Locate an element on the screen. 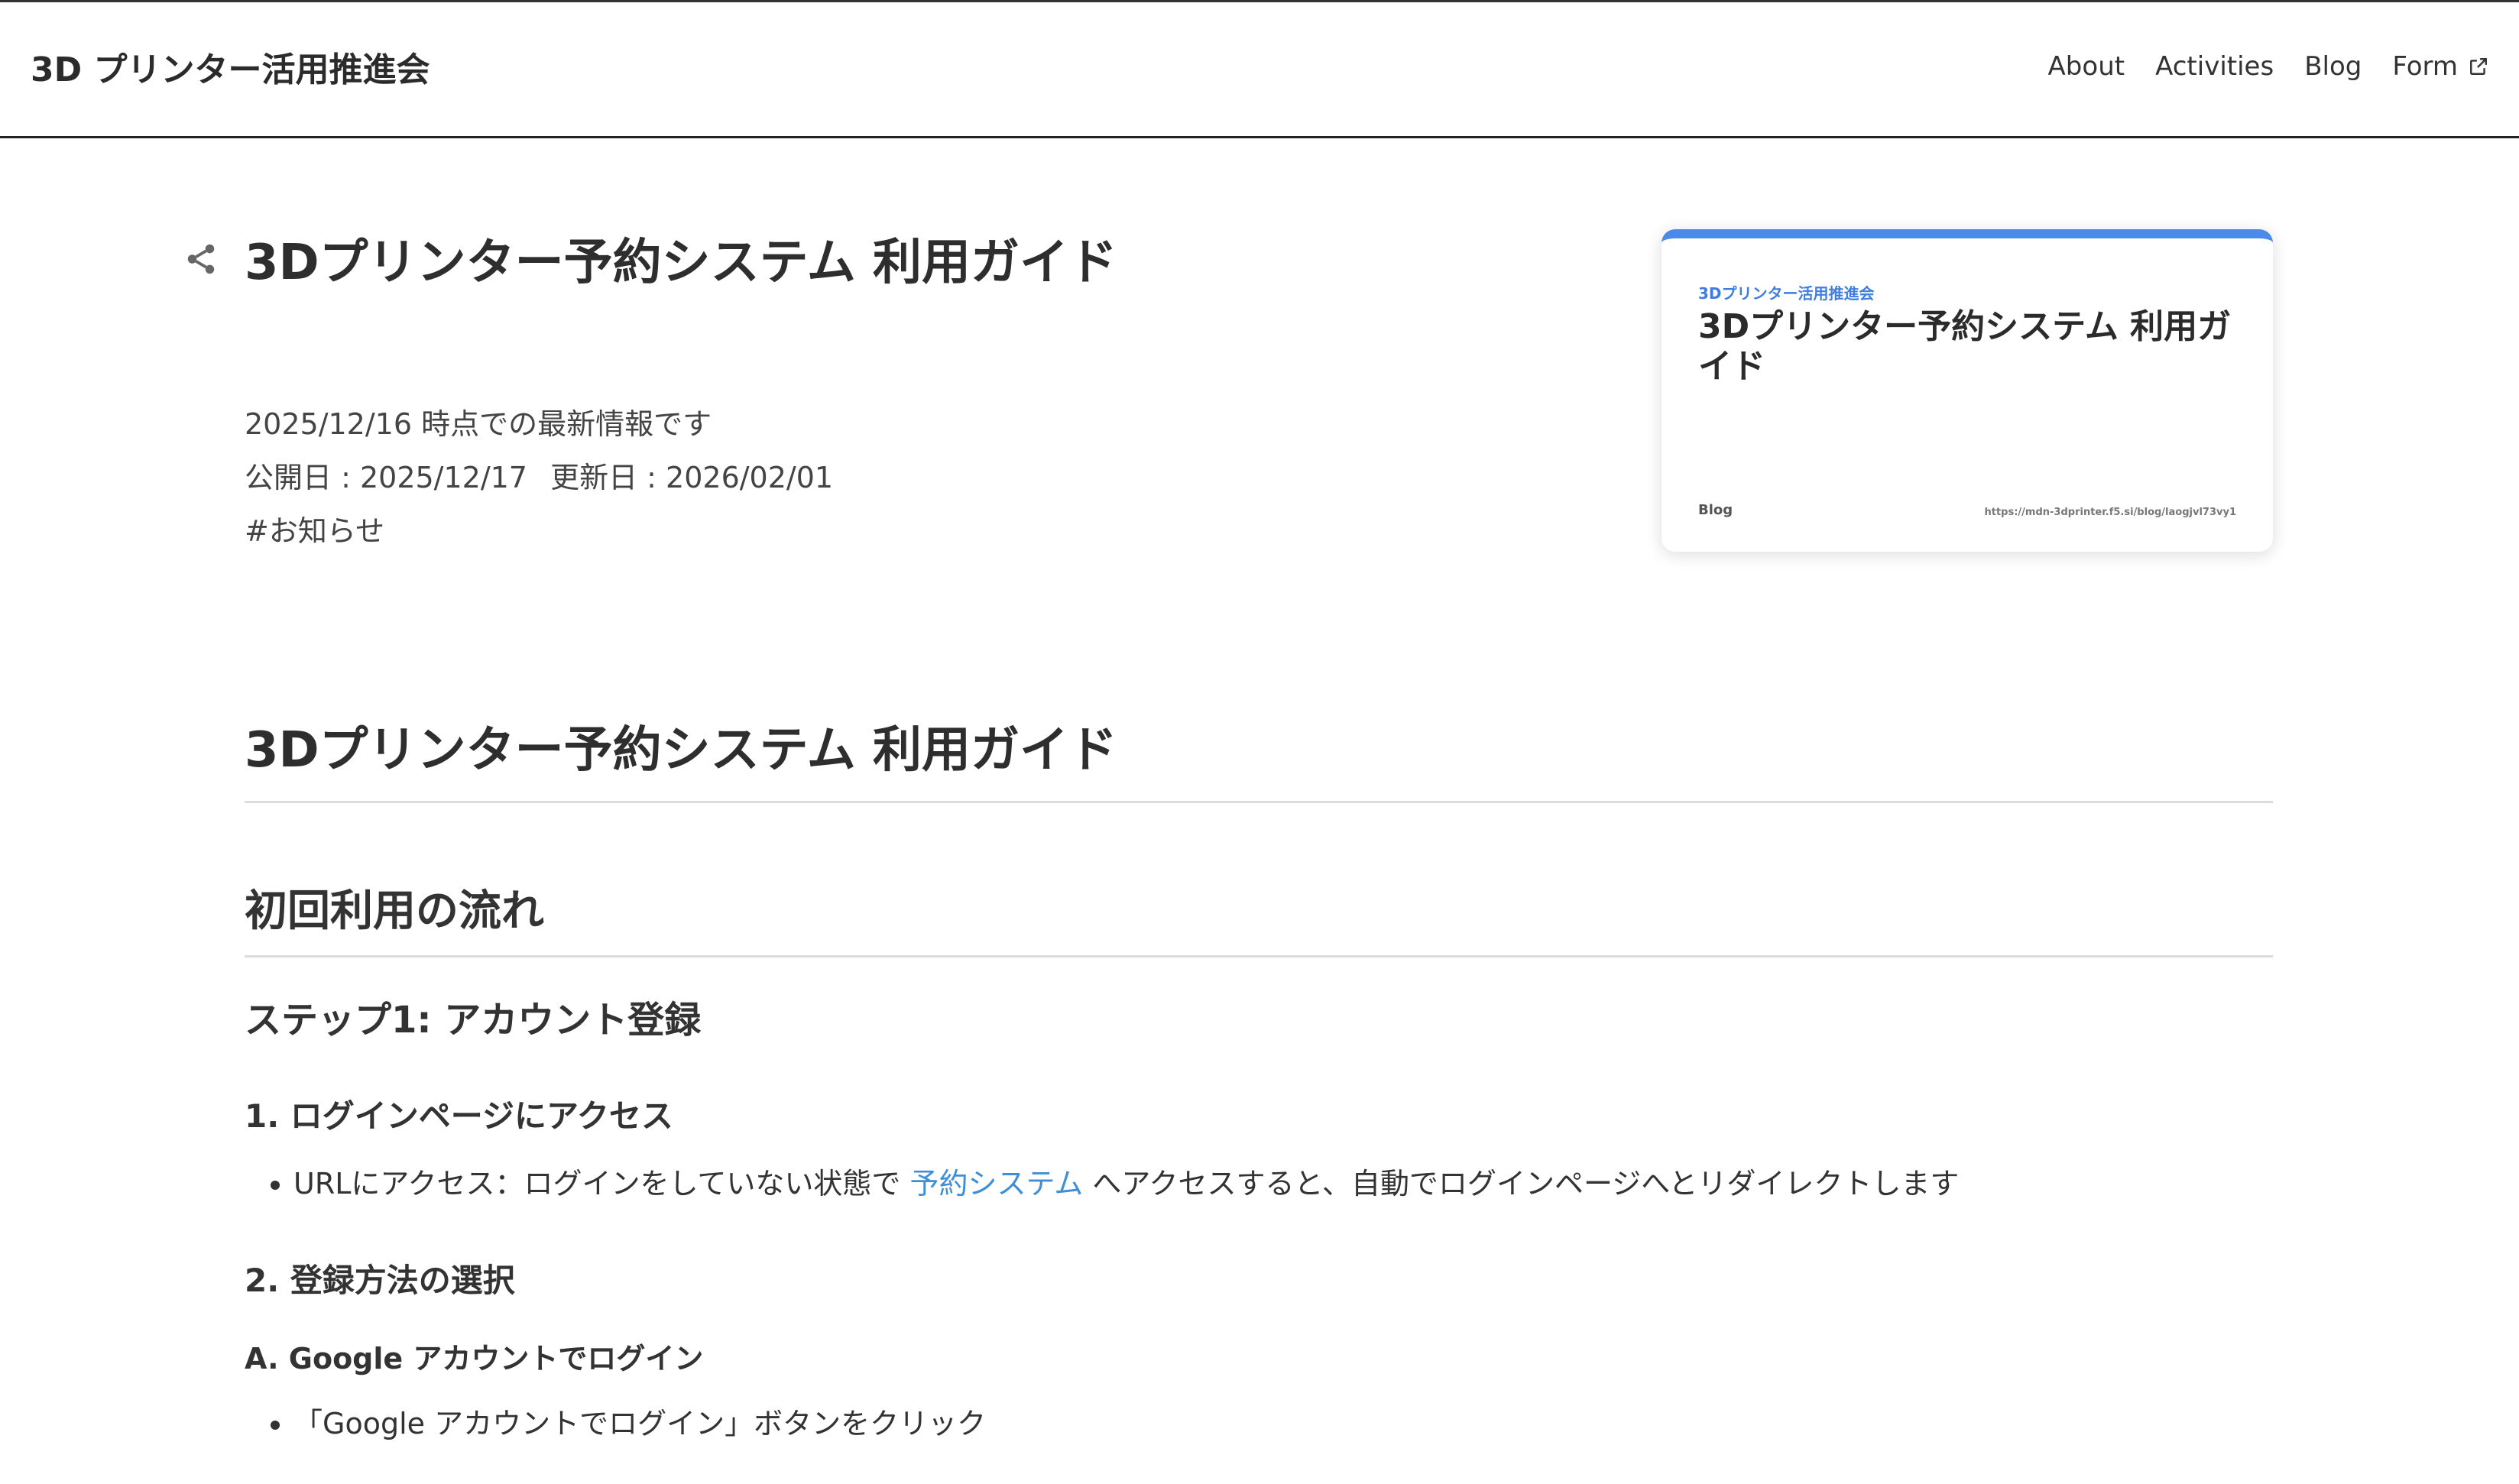  updated-date: 更新日 : 2026/02/01 is located at coordinates (692, 478).